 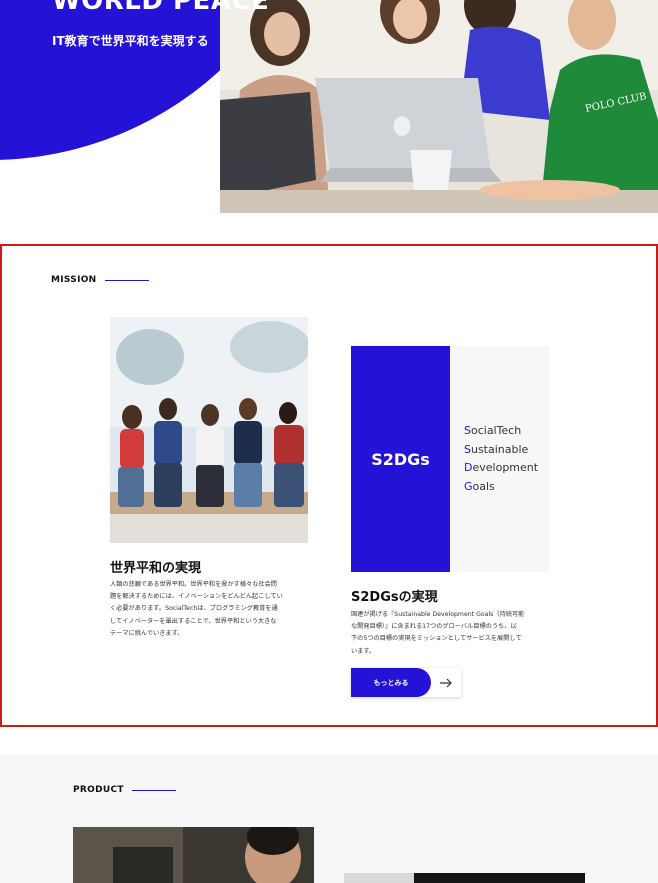 What do you see at coordinates (493, 430) in the screenshot?
I see `s2dgs-legend-line: SocialTech` at bounding box center [493, 430].